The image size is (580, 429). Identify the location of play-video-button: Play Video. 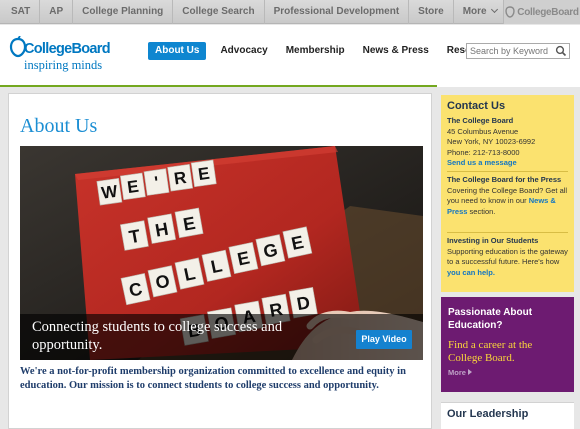
(384, 339).